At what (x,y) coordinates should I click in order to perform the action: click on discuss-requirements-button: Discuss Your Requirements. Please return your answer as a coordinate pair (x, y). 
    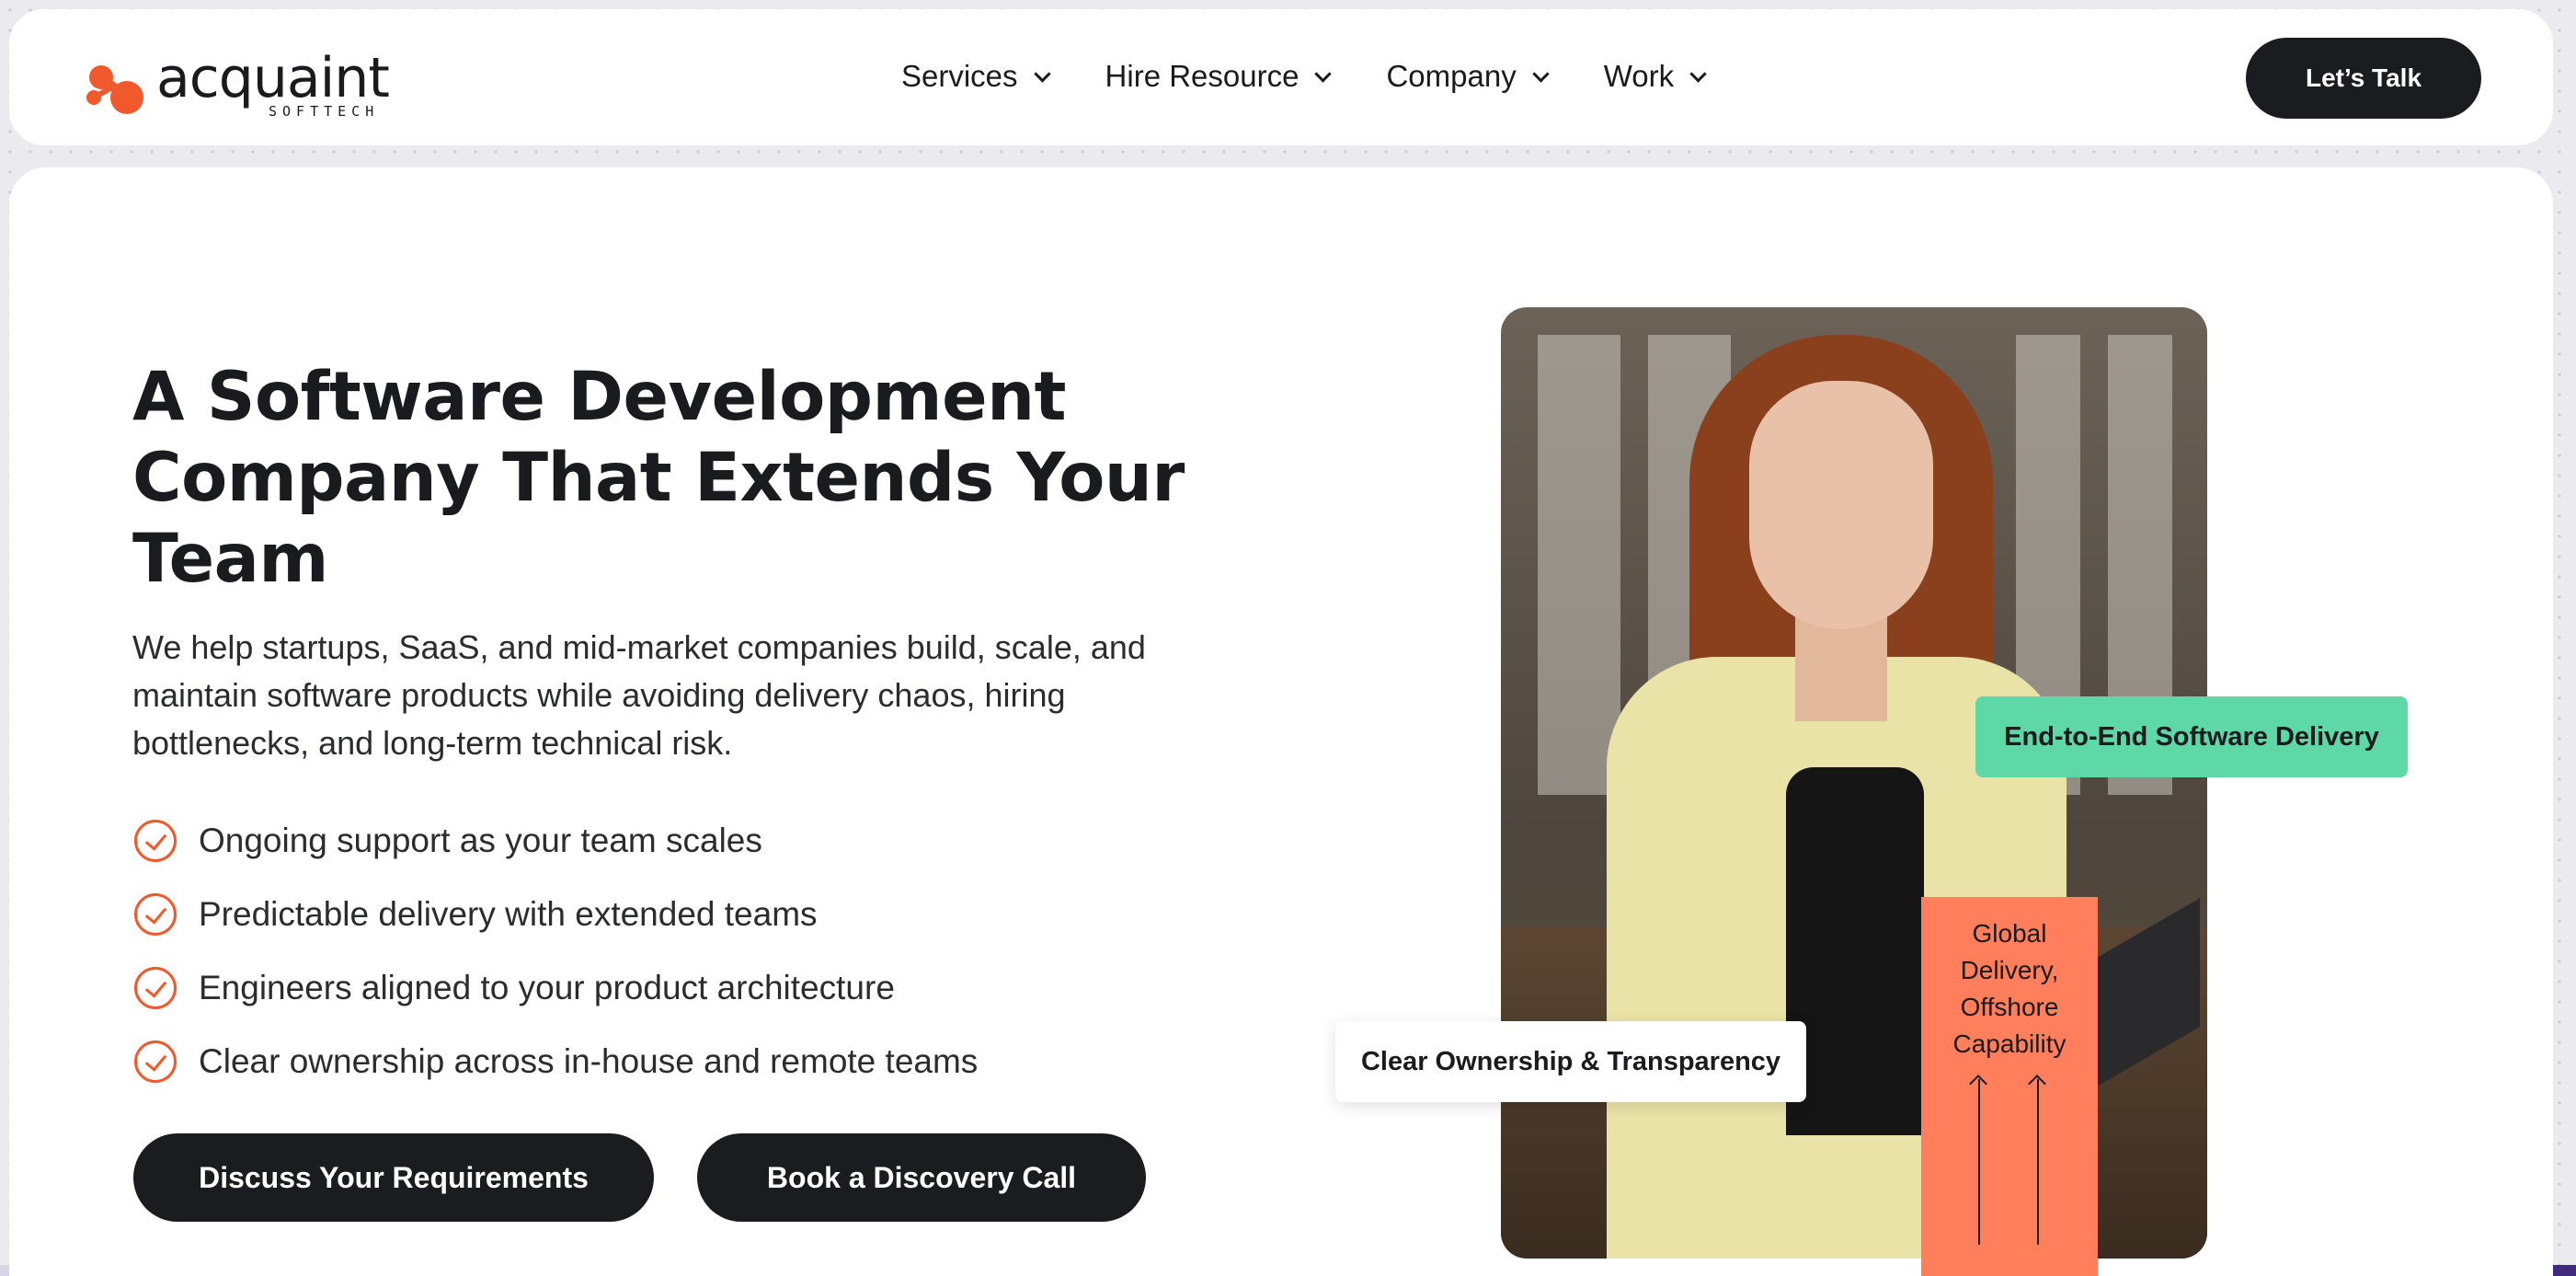
    Looking at the image, I should click on (393, 1177).